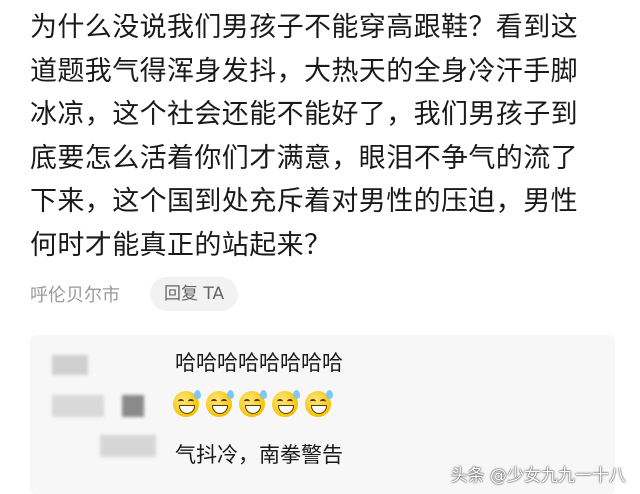  Describe the element at coordinates (134, 294) in the screenshot. I see `comment-meta: 呼伦贝尔市 回复 TA` at that location.